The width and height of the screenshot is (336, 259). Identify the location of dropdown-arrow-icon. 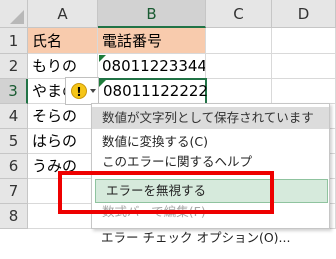
(93, 91).